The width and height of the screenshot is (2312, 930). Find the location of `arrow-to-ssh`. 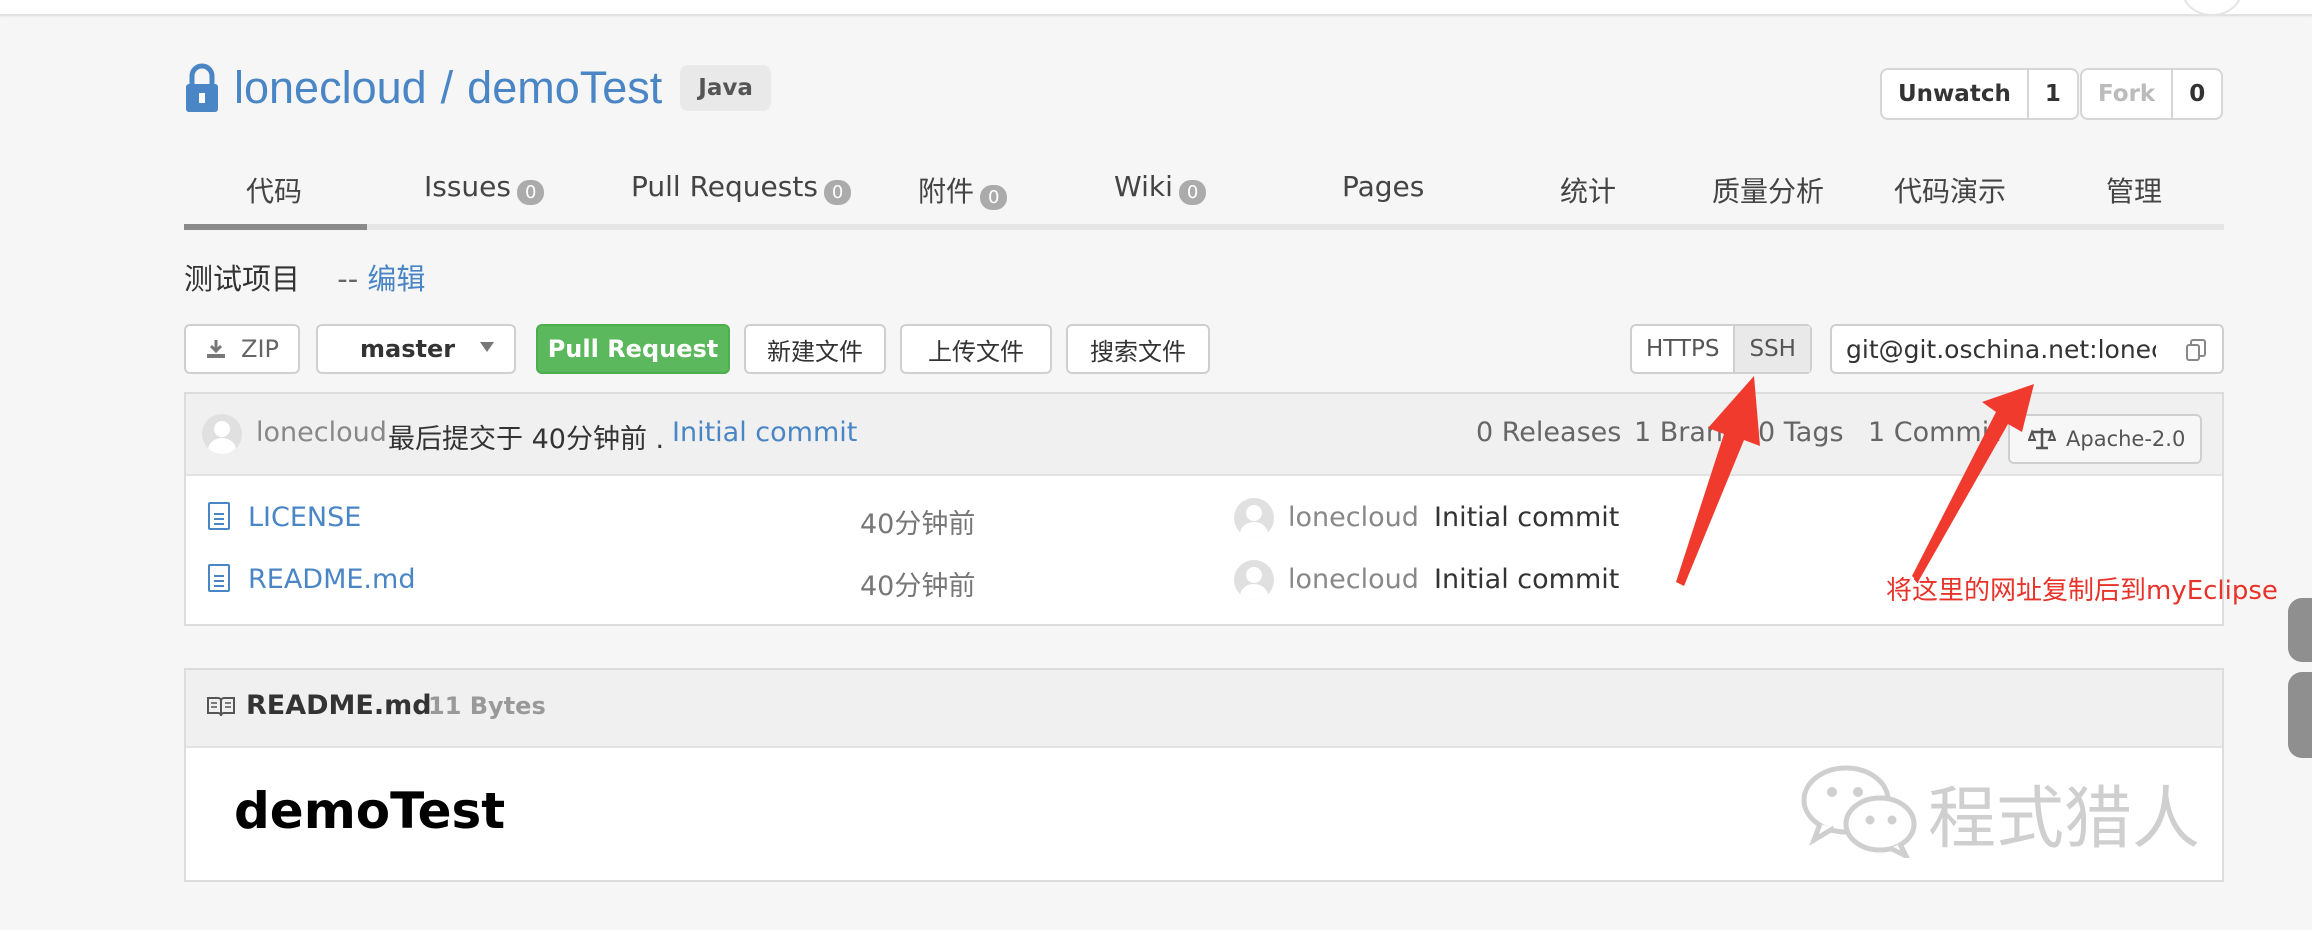

arrow-to-ssh is located at coordinates (1718, 481).